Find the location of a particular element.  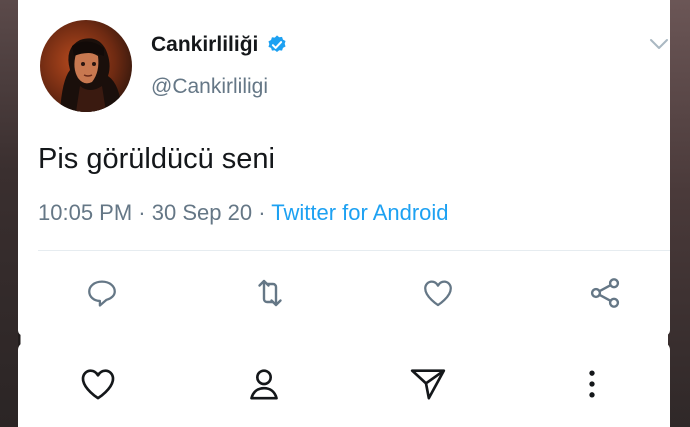

retweet-icon is located at coordinates (270, 293).